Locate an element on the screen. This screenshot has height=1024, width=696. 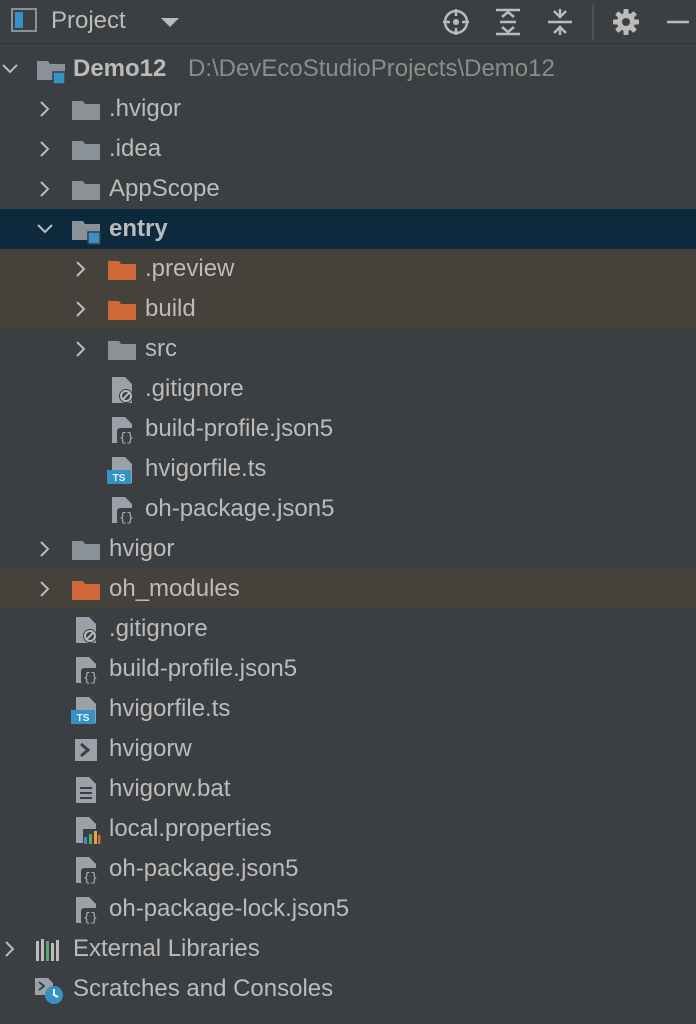
locate-icon is located at coordinates (456, 22).